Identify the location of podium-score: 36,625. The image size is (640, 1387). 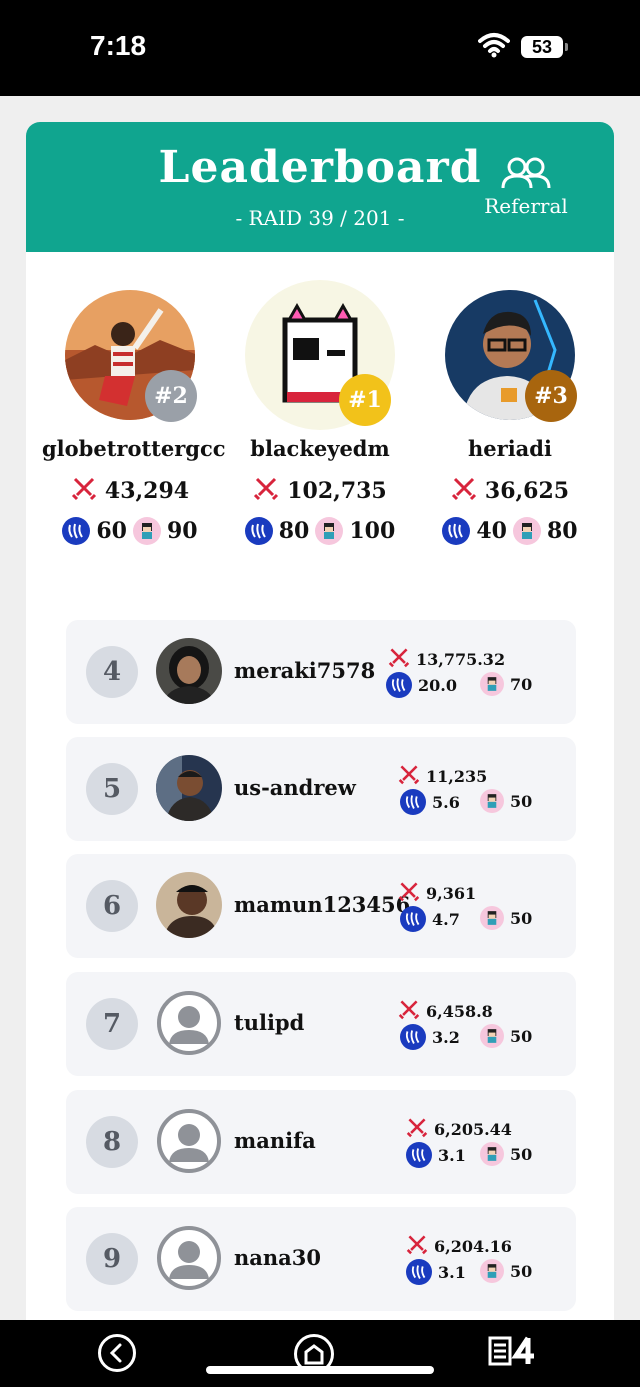
(510, 491).